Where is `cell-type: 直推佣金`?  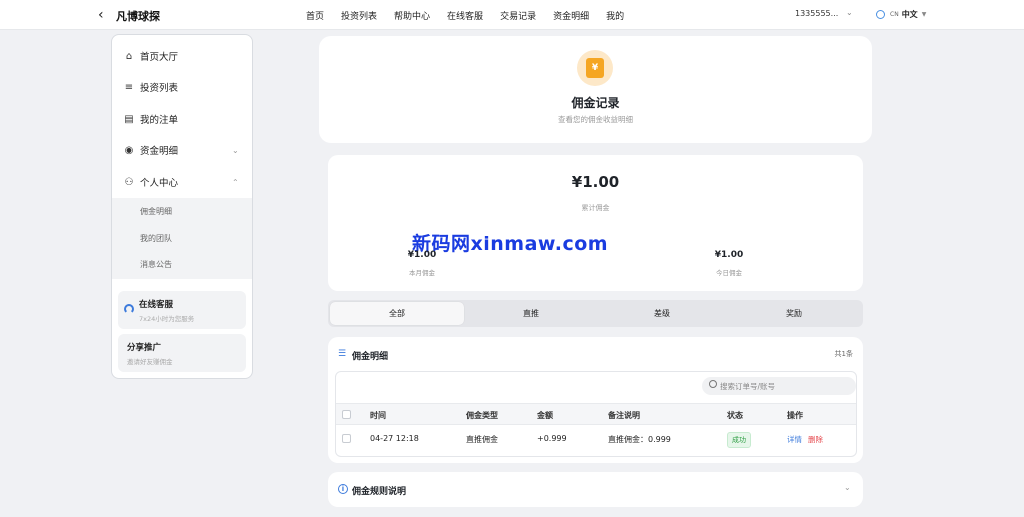 cell-type: 直推佣金 is located at coordinates (482, 439).